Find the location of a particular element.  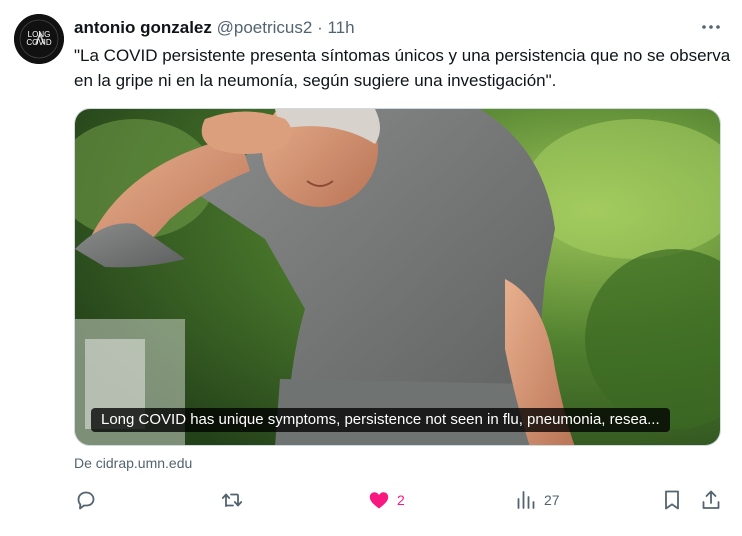

reply-icon is located at coordinates (86, 500).